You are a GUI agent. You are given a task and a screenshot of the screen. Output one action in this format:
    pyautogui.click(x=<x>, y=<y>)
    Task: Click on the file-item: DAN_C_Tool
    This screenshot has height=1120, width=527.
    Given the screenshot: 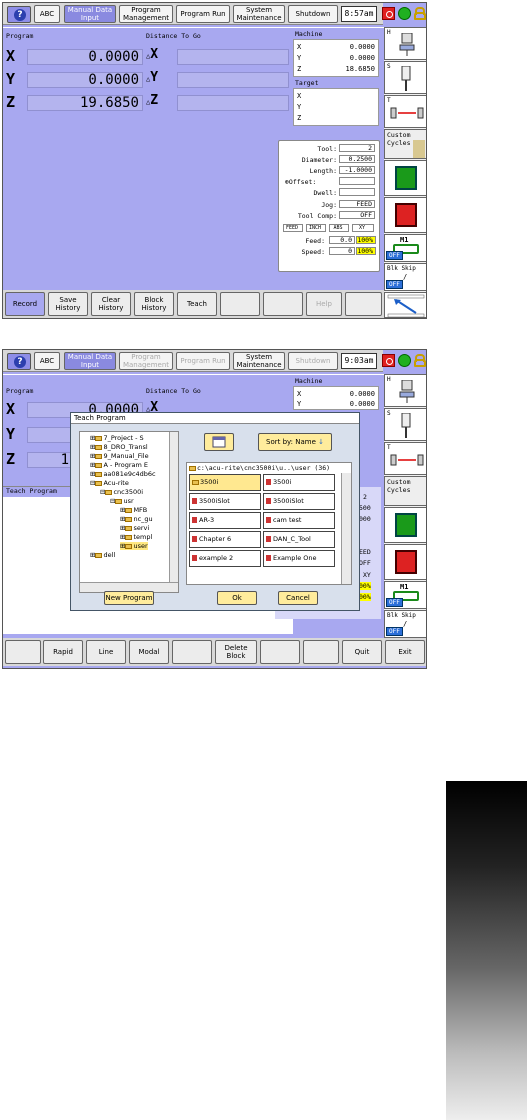 What is the action you would take?
    pyautogui.click(x=299, y=539)
    